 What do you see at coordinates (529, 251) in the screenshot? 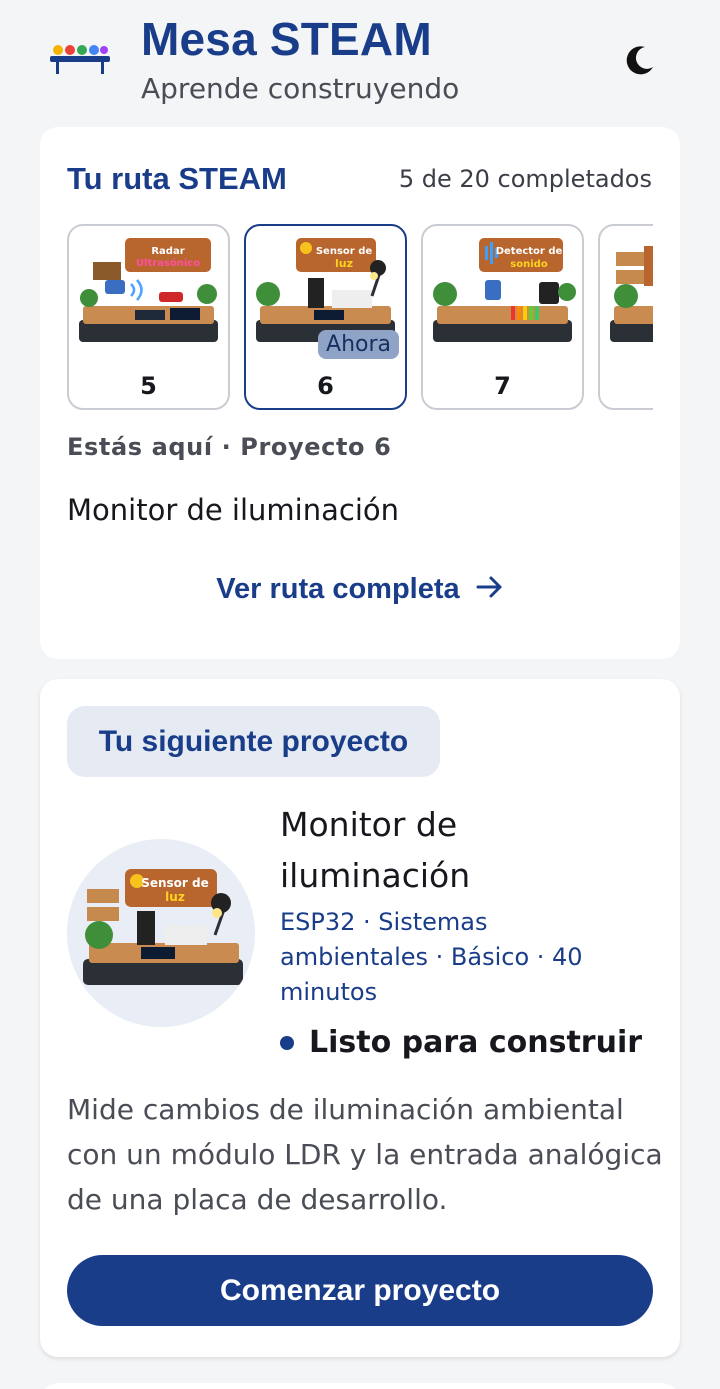
I see `svg-text: Detector de` at bounding box center [529, 251].